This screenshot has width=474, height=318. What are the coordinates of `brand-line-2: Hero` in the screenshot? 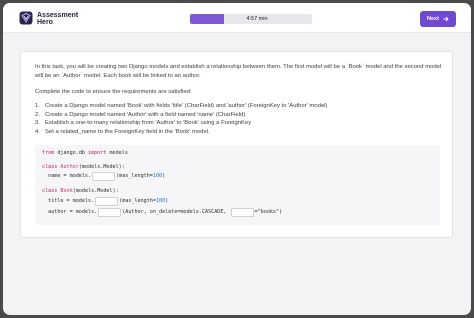 It's located at (45, 22).